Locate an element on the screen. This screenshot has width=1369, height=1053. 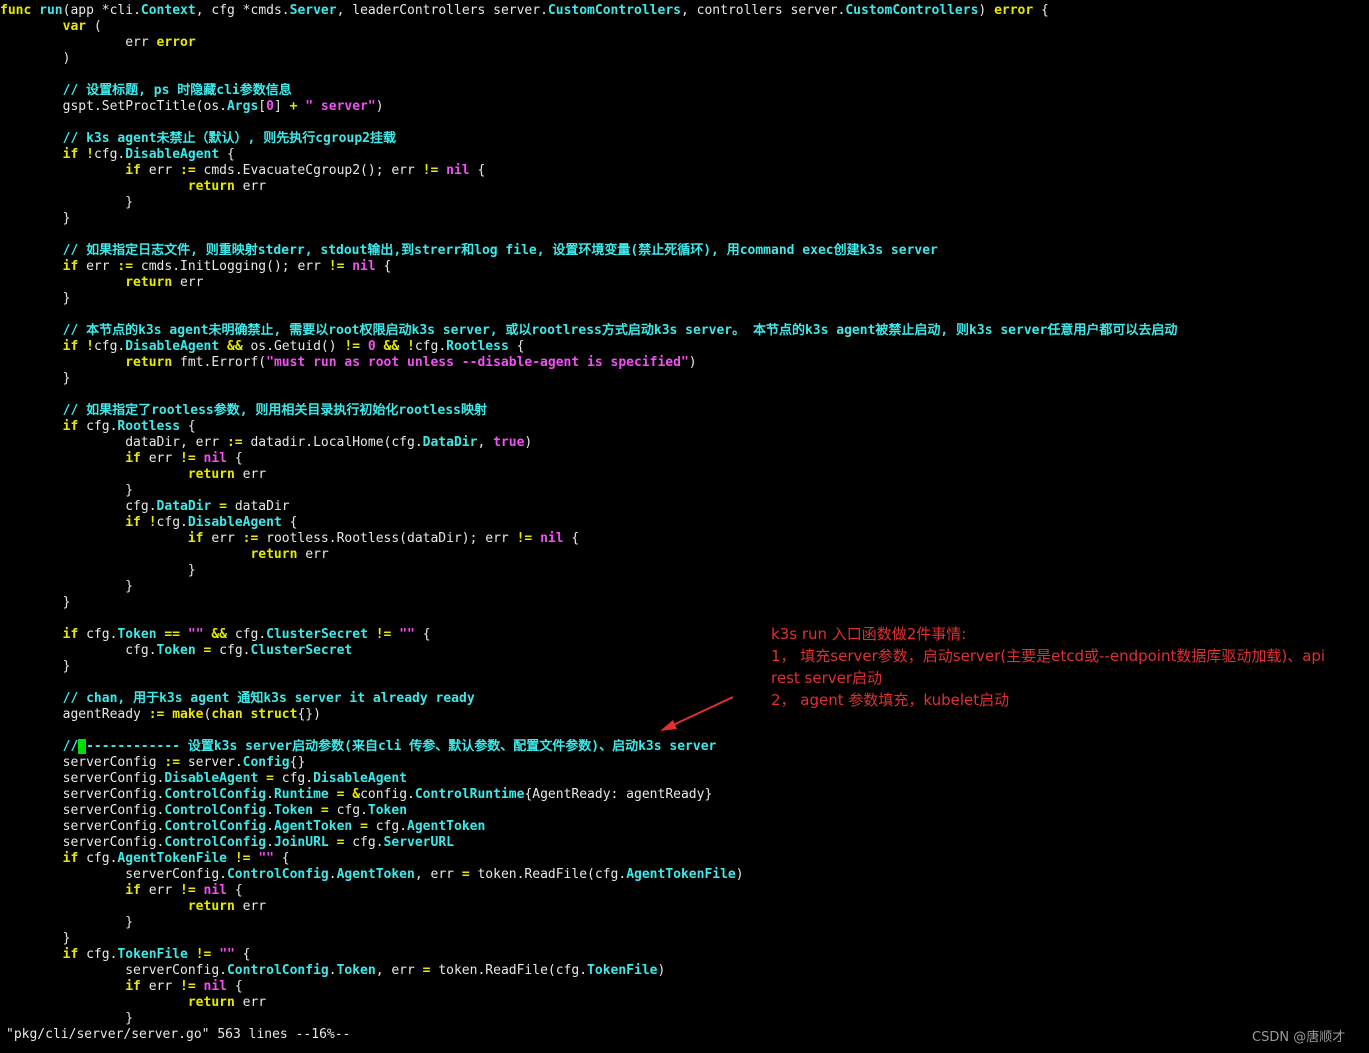
watermark: CSDN @唐顺才 is located at coordinates (1299, 1037).